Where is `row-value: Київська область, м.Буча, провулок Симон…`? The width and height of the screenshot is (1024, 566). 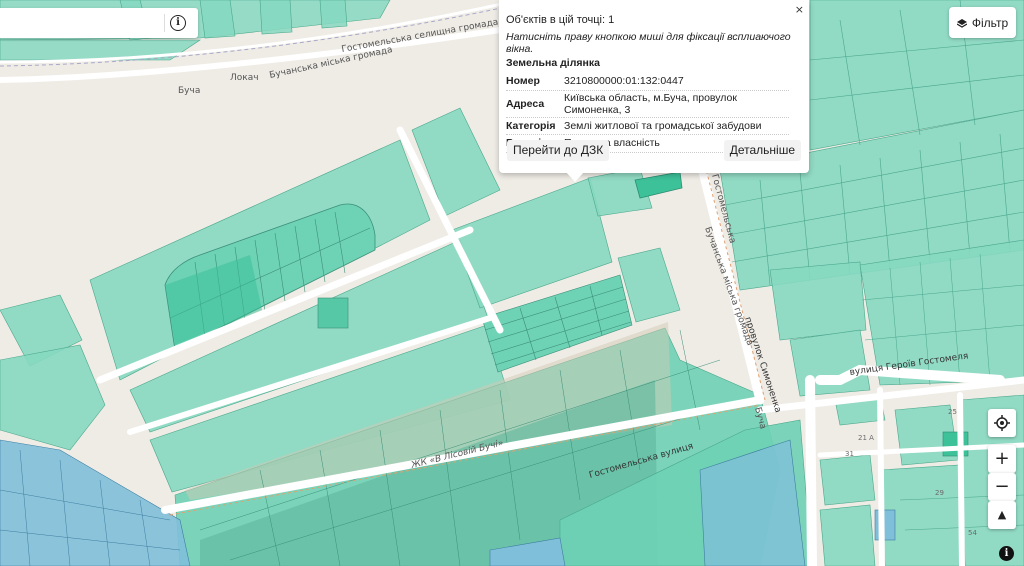
row-value: Київська область, м.Буча, провулок Симон… is located at coordinates (676, 104).